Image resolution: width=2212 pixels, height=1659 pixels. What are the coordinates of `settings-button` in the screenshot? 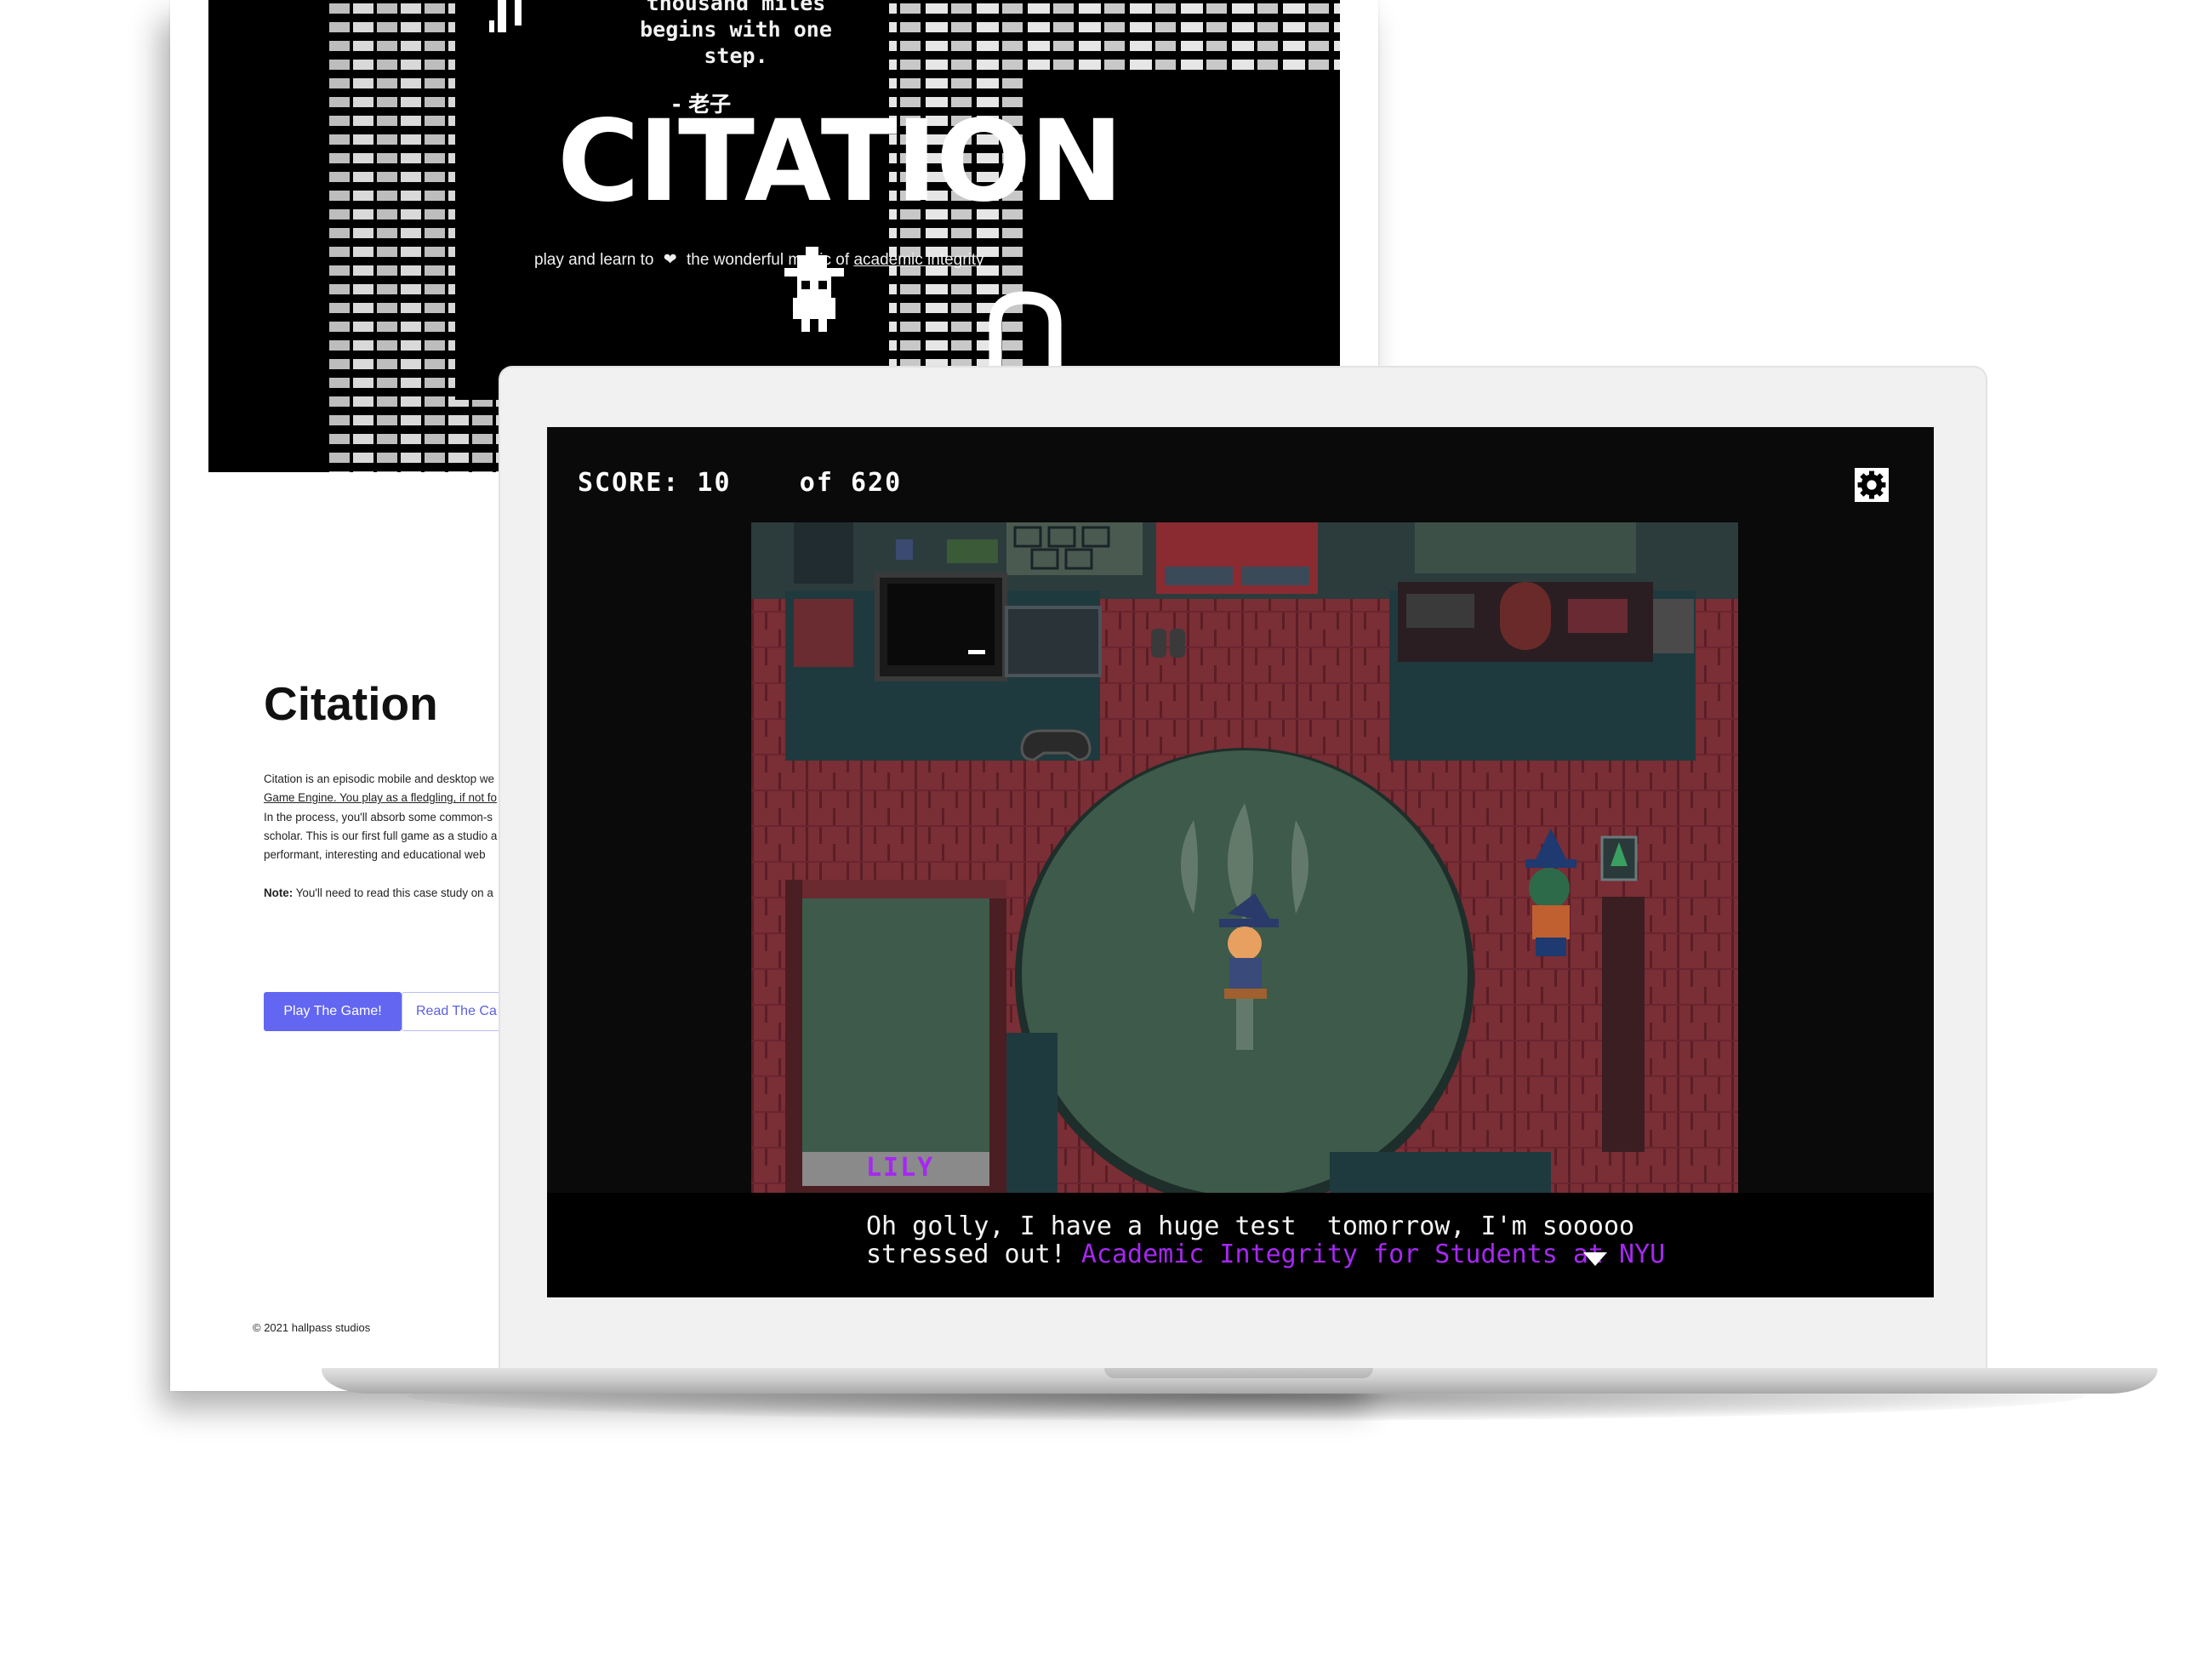 It's located at (1872, 485).